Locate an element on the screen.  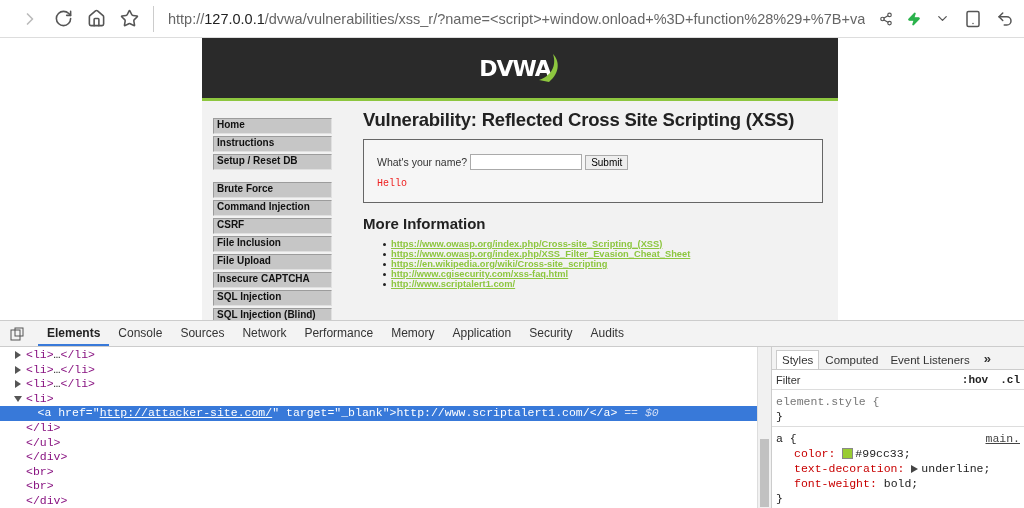
submit-button: Submit is located at coordinates (607, 162).